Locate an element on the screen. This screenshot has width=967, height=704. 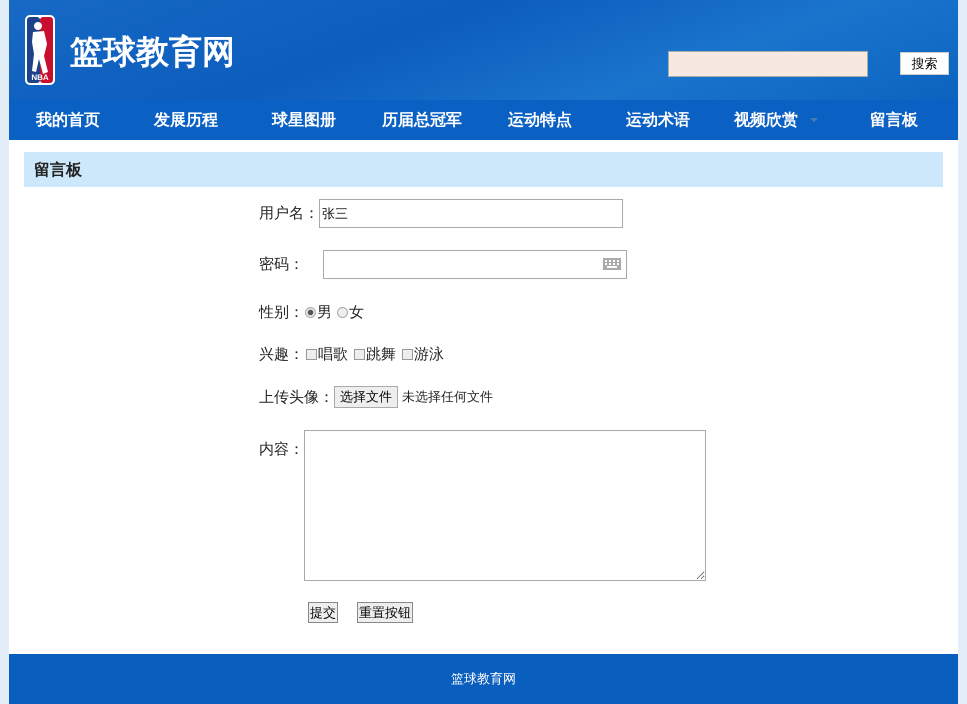
username-label: 用户名： is located at coordinates (289, 213).